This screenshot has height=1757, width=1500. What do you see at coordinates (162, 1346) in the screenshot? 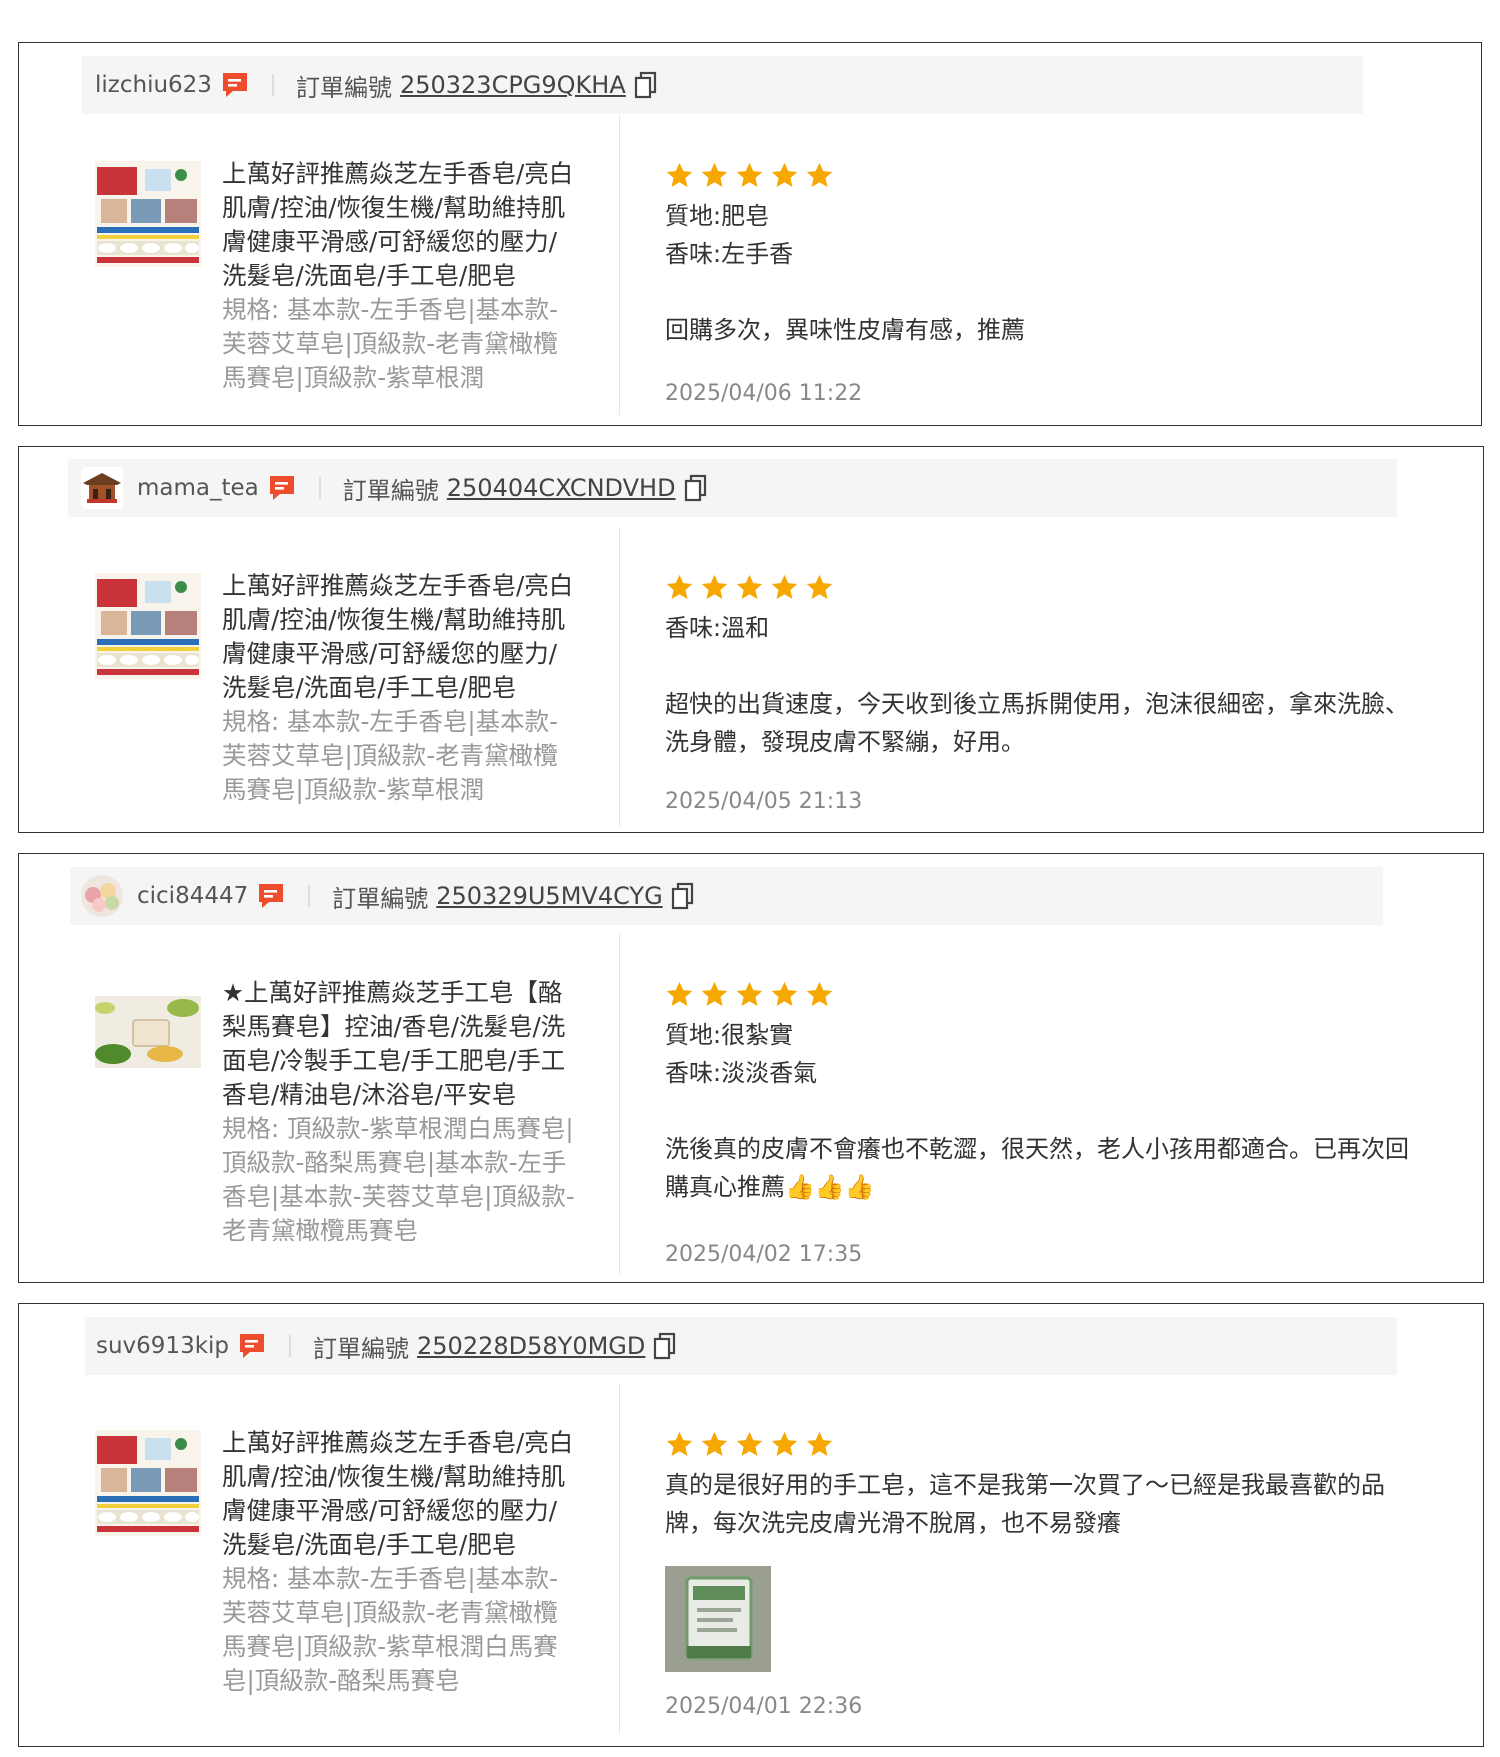
I see `username: suv6913kip` at bounding box center [162, 1346].